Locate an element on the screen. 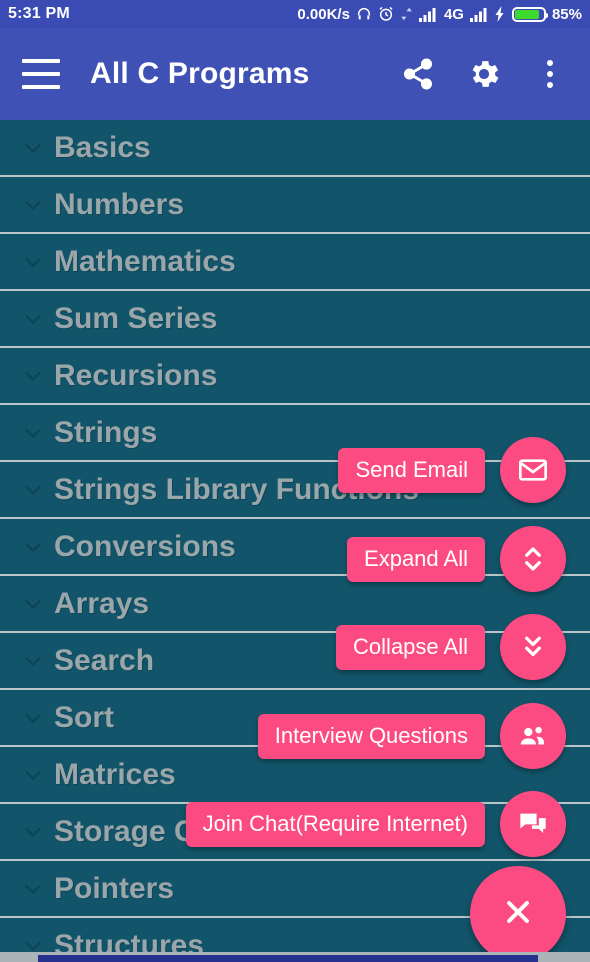 The image size is (590, 962). more-vertical-icon is located at coordinates (550, 74).